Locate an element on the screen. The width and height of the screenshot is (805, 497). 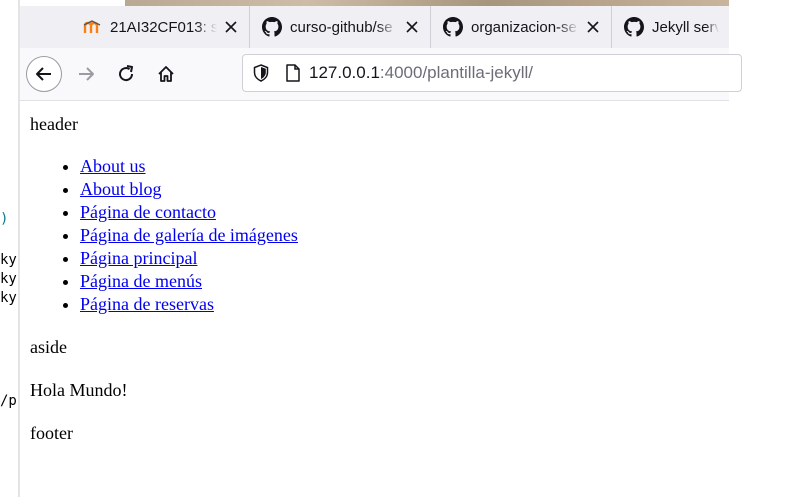
background-terminal: ) ky ky ky /p is located at coordinates (10, 248).